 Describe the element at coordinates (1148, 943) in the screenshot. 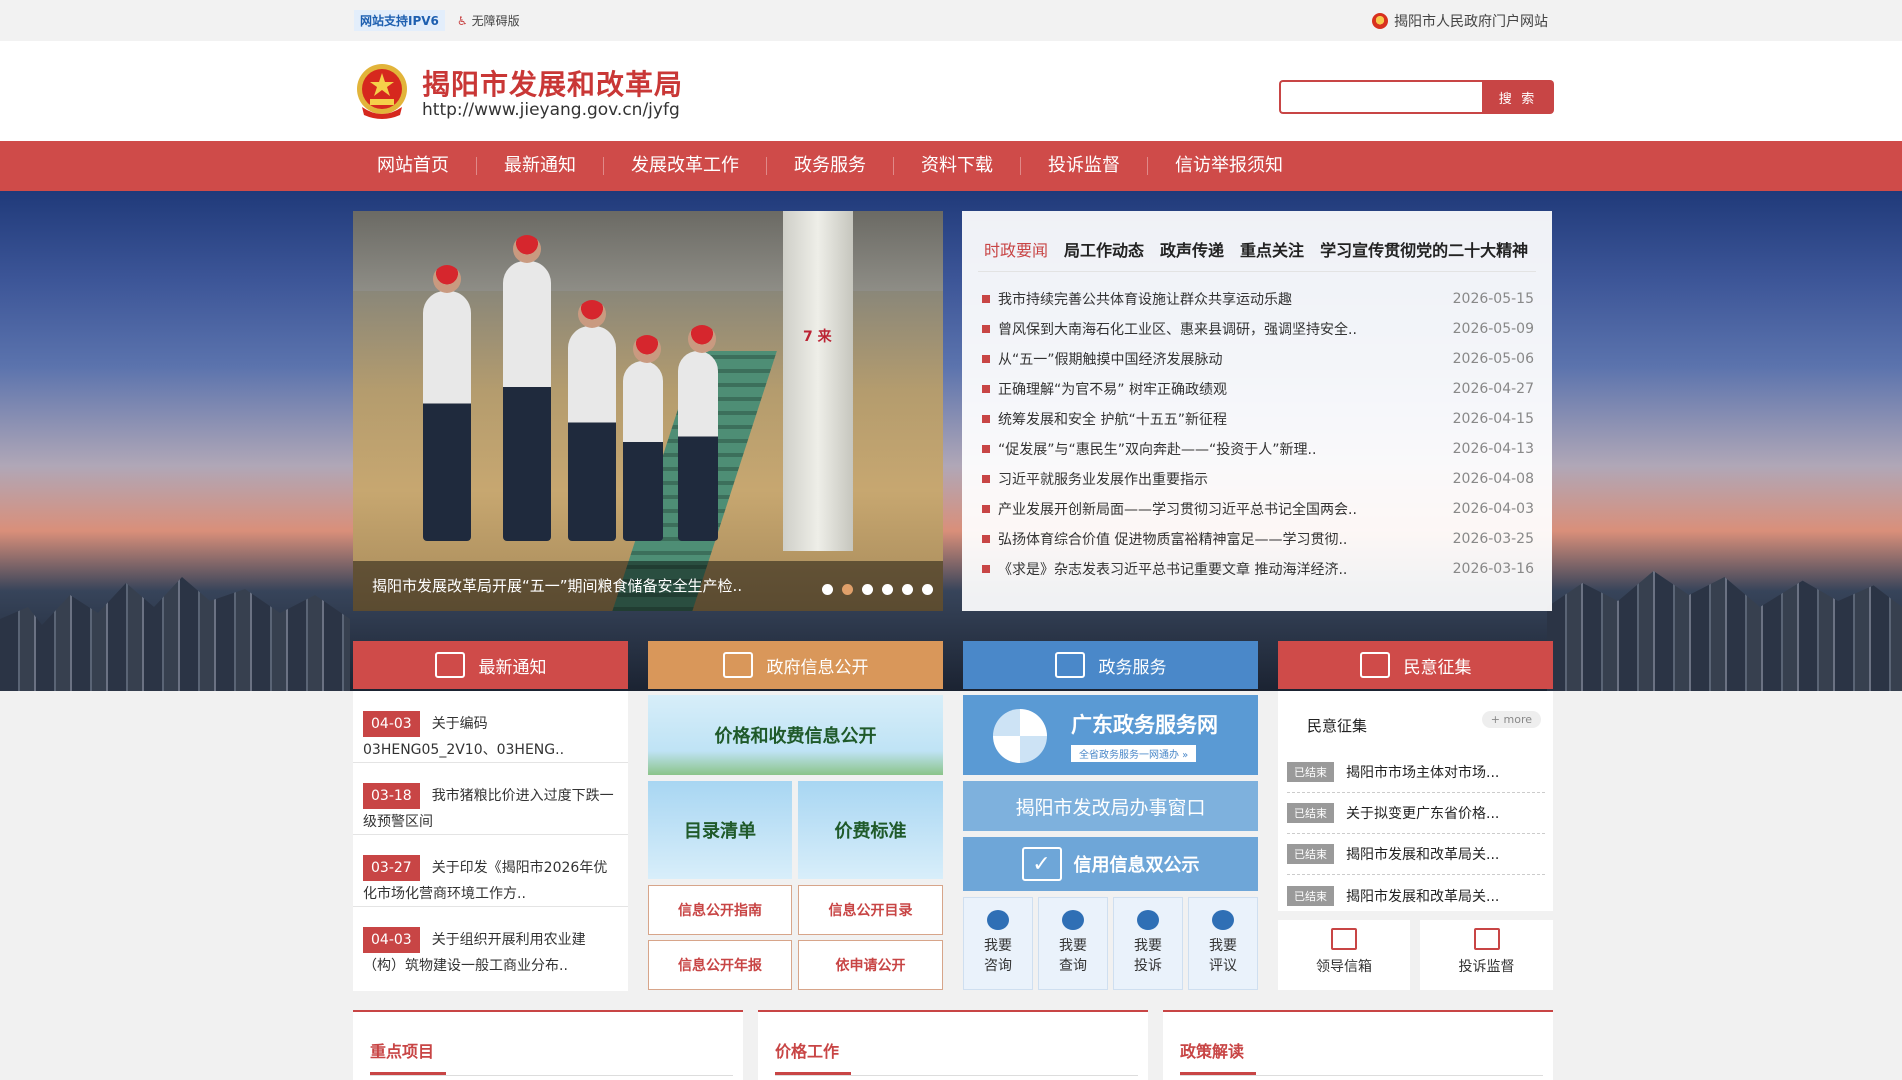

I see `complain-button: 我要投诉` at that location.